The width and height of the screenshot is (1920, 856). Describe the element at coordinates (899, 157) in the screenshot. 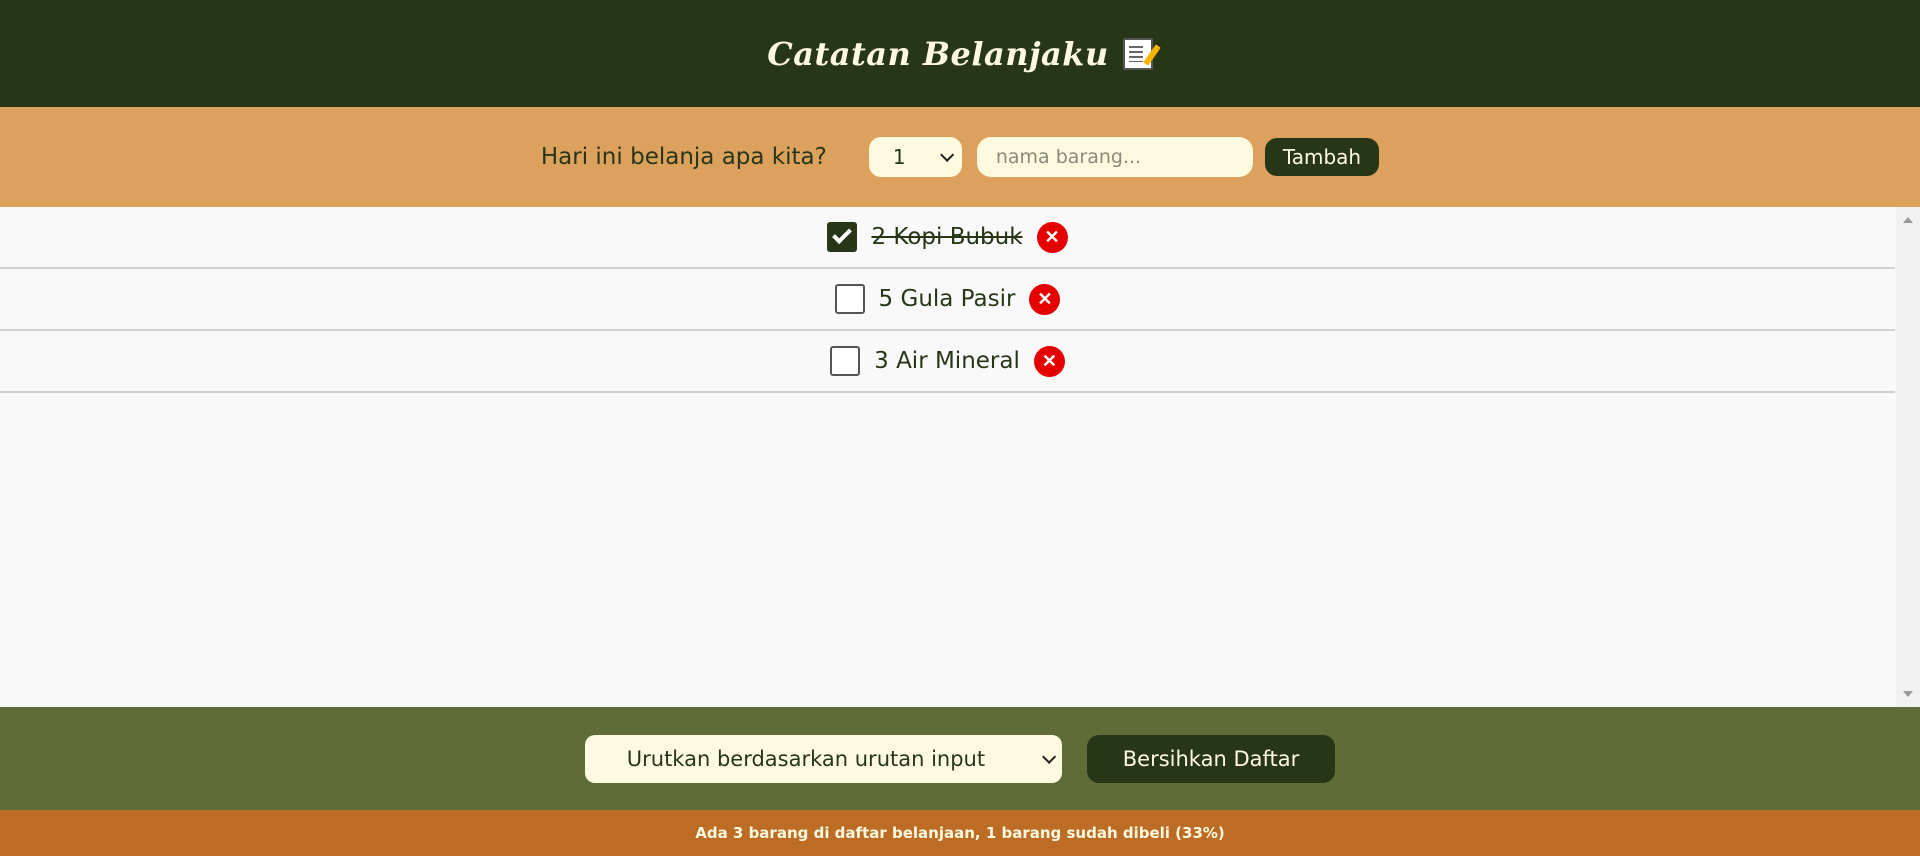

I see `quantity-value: 1` at that location.